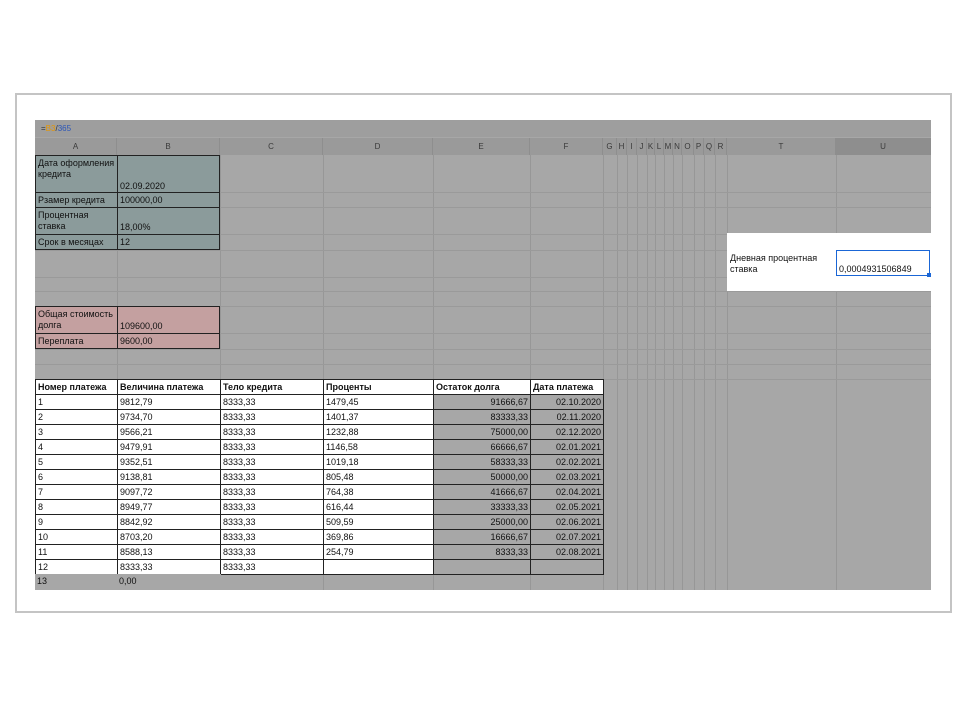  I want to click on table-cell: 02.12.2020, so click(567, 432).